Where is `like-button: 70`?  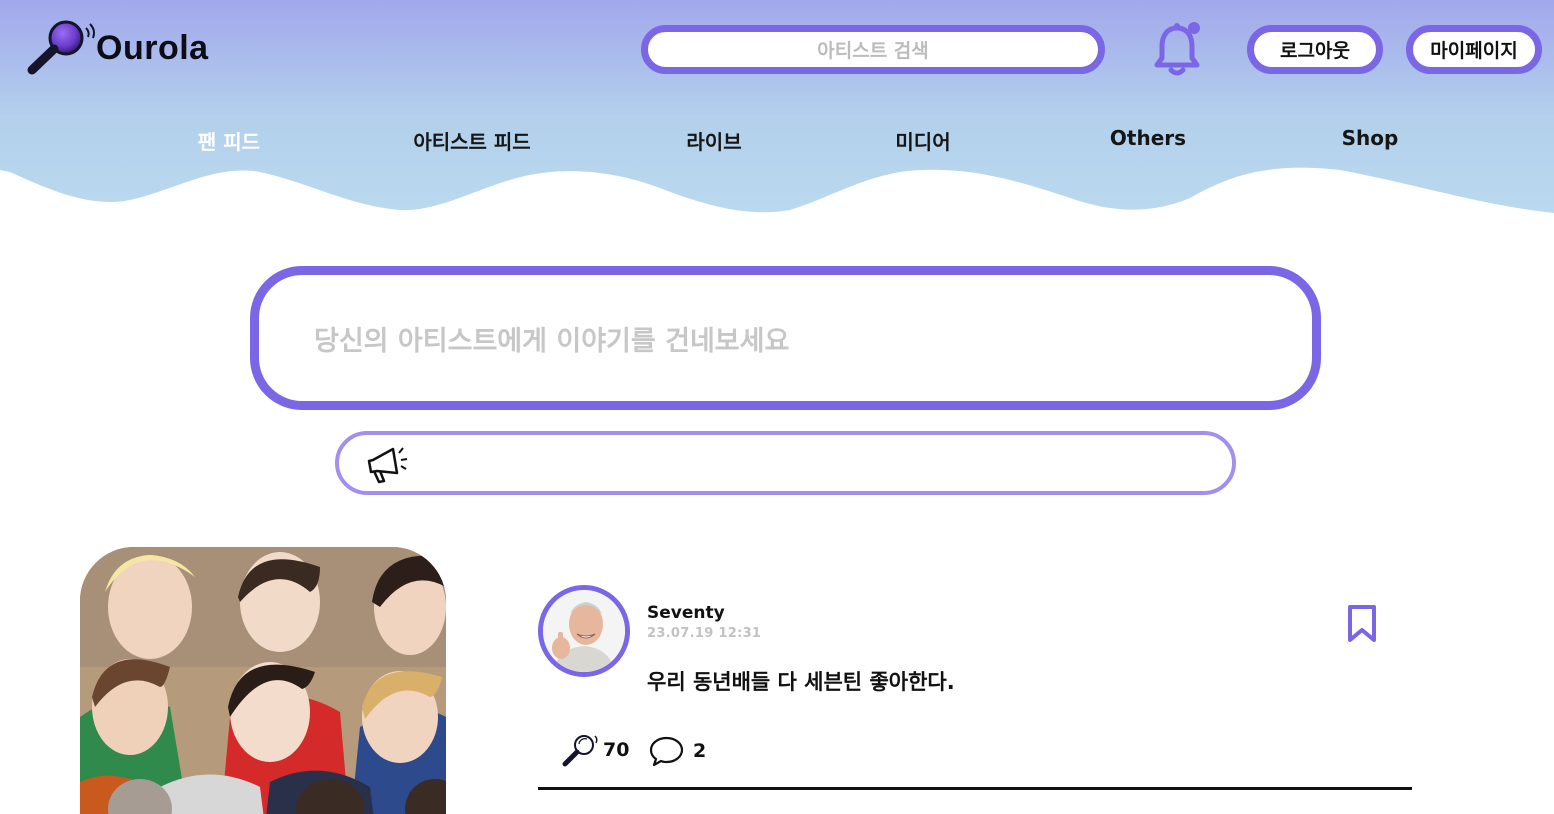
like-button: 70 is located at coordinates (595, 750).